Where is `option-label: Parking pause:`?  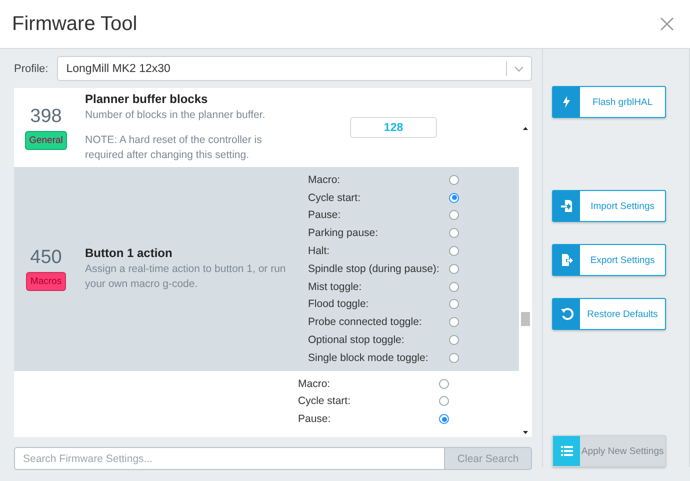
option-label: Parking pause: is located at coordinates (344, 233).